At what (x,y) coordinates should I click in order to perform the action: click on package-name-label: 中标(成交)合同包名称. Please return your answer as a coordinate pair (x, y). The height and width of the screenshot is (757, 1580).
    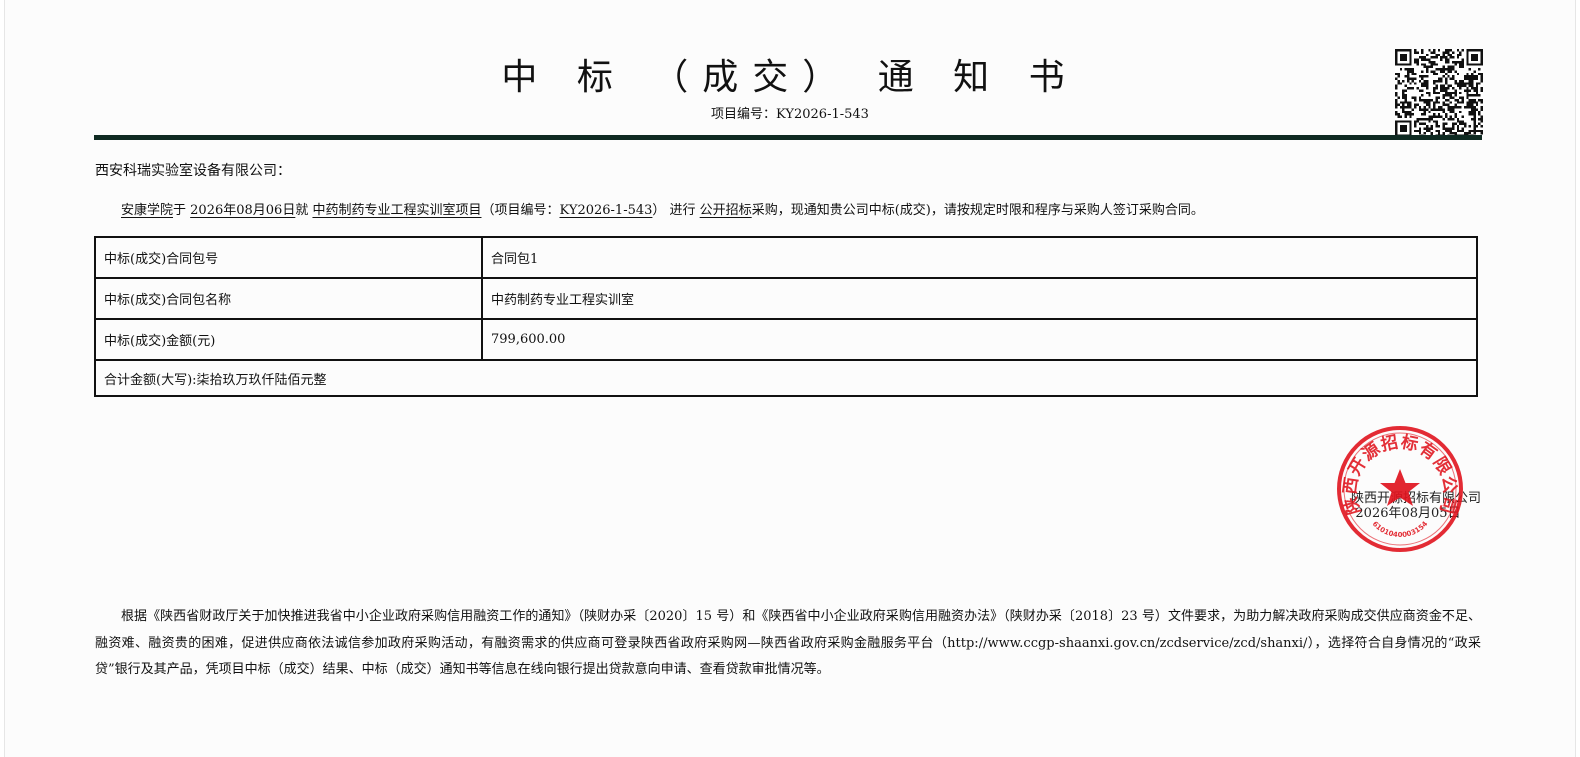
    Looking at the image, I should click on (288, 298).